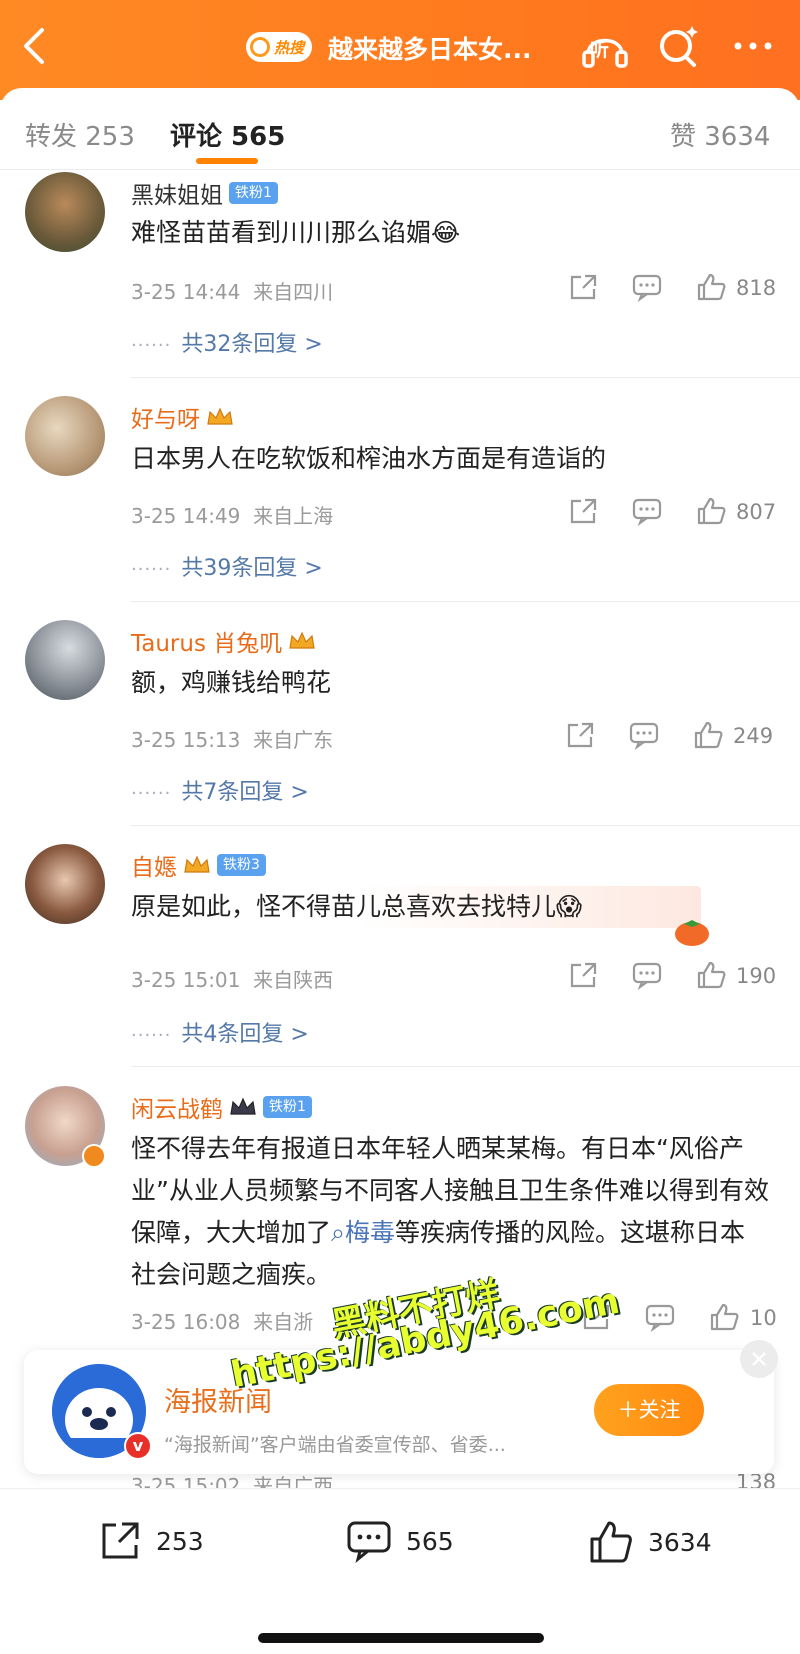  Describe the element at coordinates (222, 1322) in the screenshot. I see `comment-meta: 3-25 16:08 来自浙` at that location.